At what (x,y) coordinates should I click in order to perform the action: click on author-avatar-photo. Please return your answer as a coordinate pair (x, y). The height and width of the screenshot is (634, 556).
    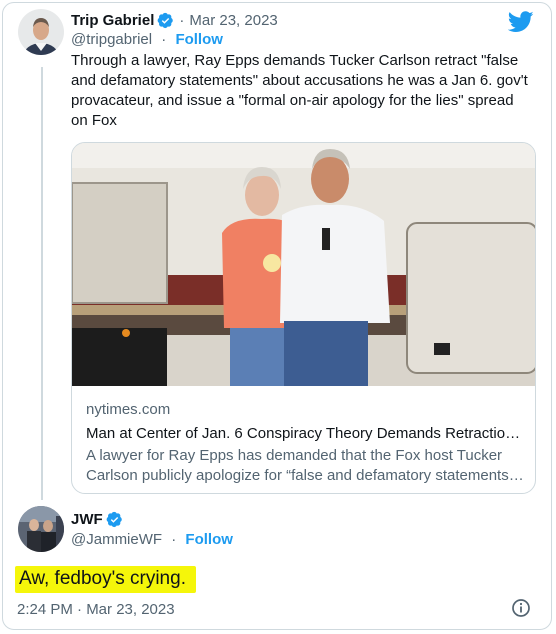
    Looking at the image, I should click on (41, 32).